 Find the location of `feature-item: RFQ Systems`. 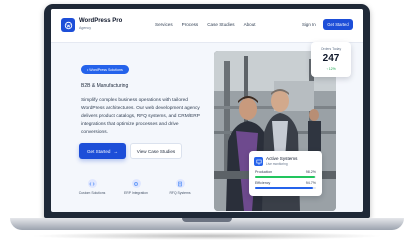

feature-item: RFQ Systems is located at coordinates (180, 187).